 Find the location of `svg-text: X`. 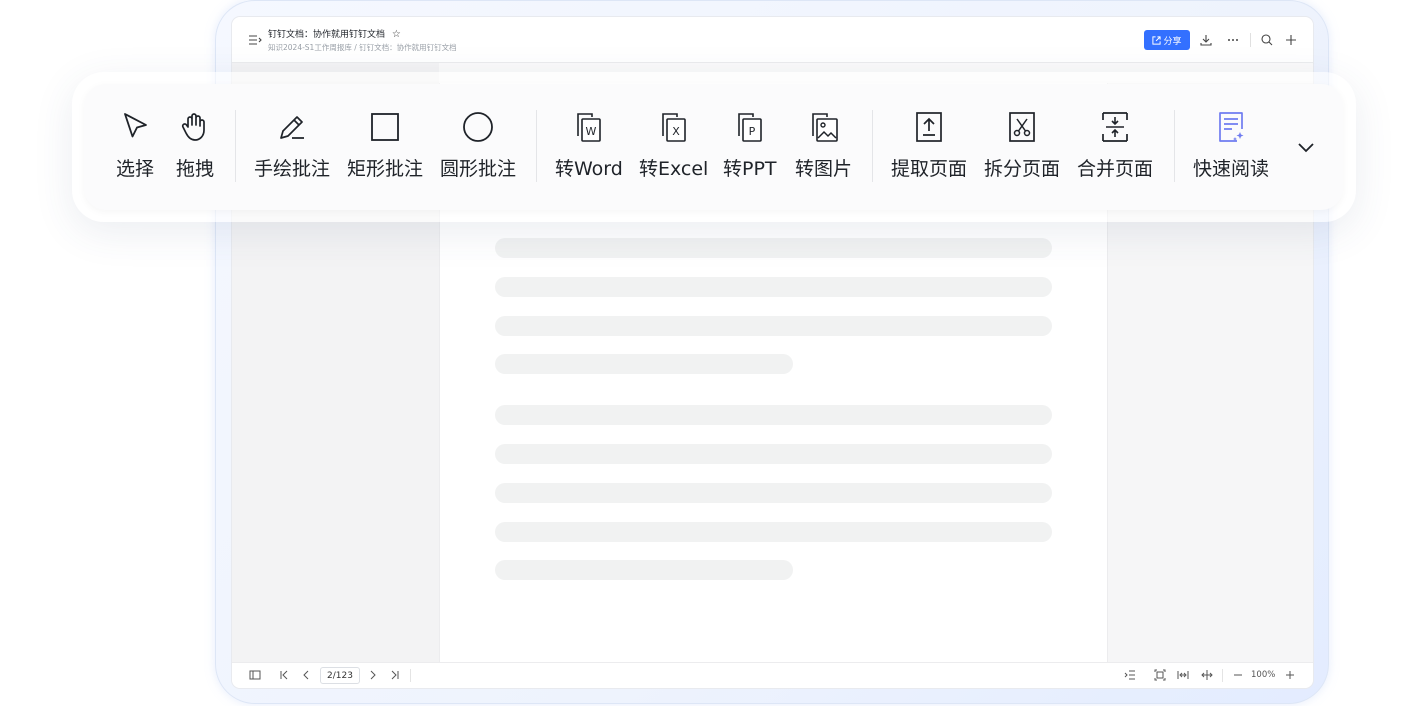

svg-text: X is located at coordinates (676, 131).